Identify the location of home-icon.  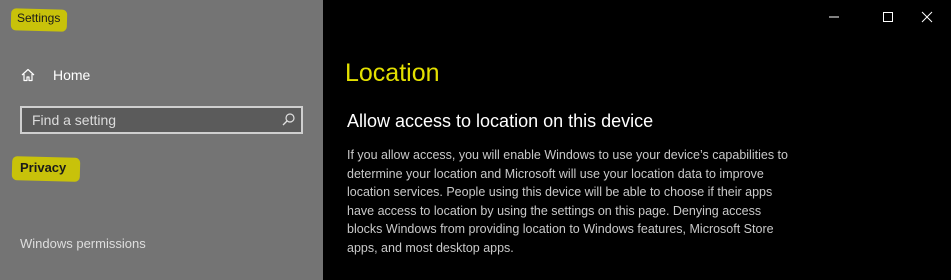
(28, 75).